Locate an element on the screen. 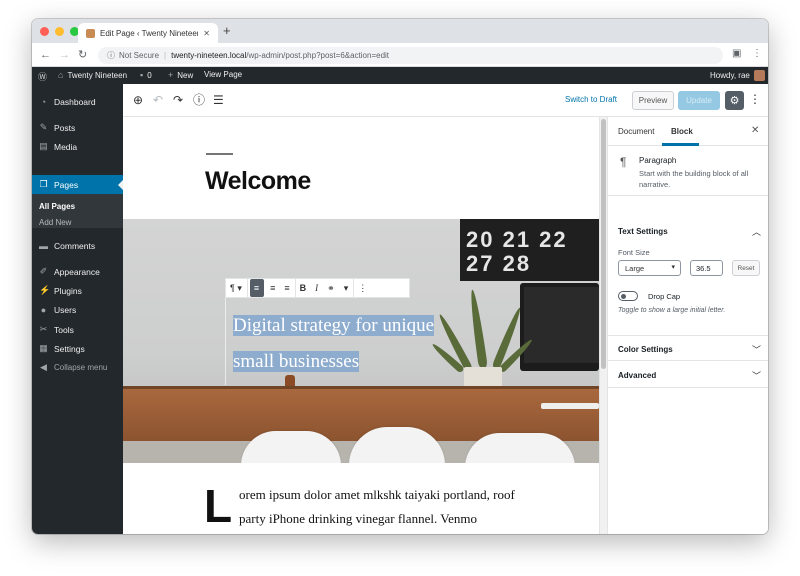 This screenshot has width=800, height=576. more-options-icon: ⋮ is located at coordinates (755, 99).